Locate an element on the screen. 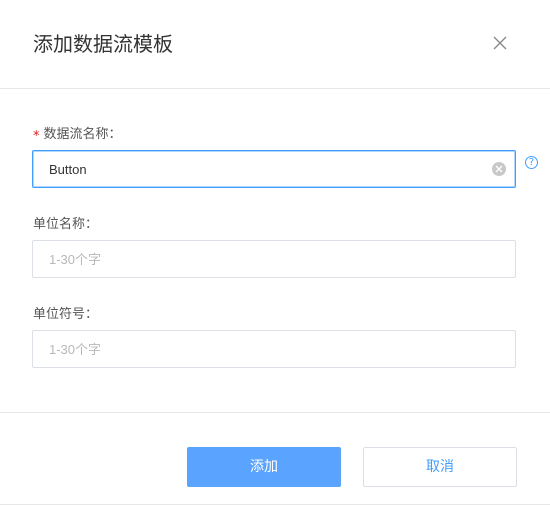  unit-symbol-input is located at coordinates (269, 349).